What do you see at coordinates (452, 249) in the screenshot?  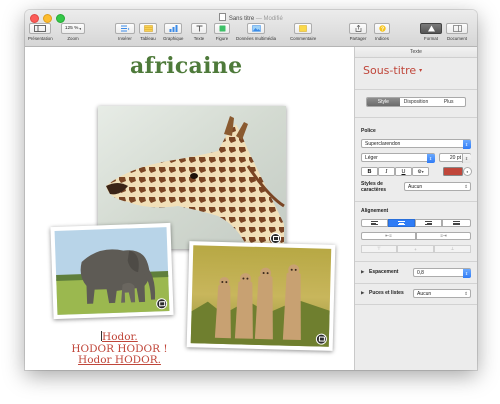 I see `valign-bottom-button: ⊥` at bounding box center [452, 249].